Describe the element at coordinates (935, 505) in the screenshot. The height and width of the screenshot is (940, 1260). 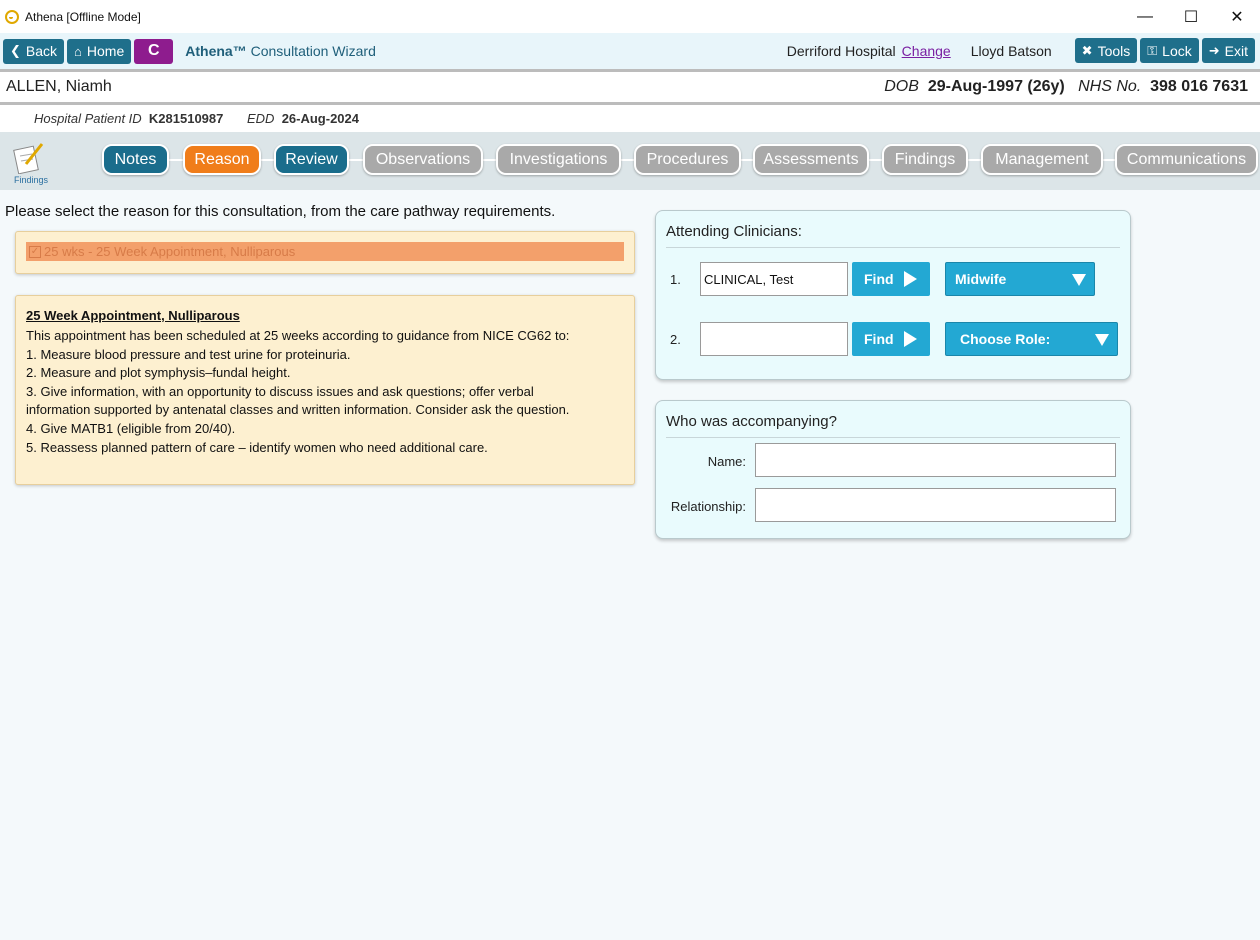
I see `relationship-input` at that location.